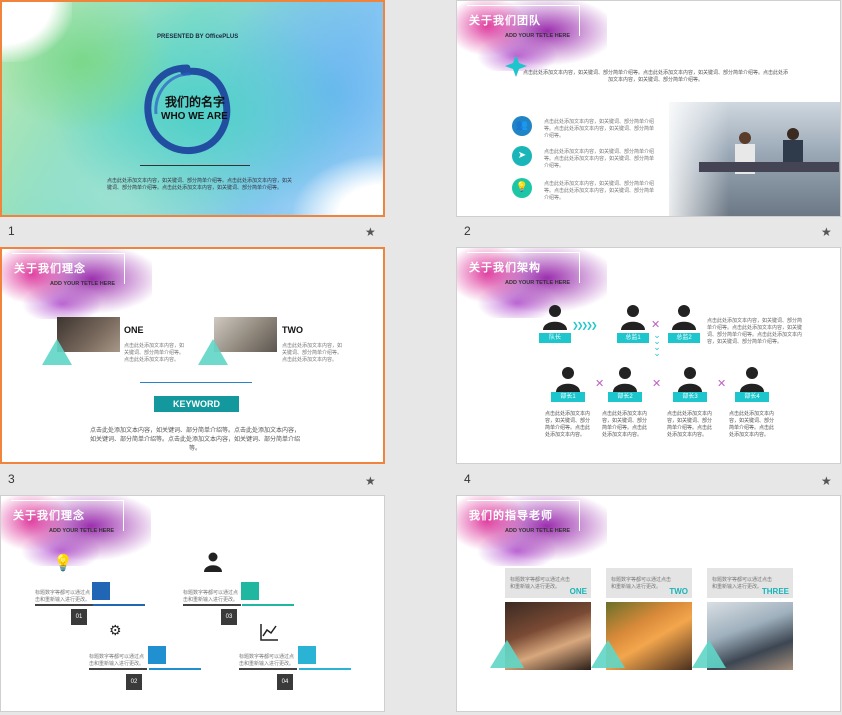 The width and height of the screenshot is (842, 715). What do you see at coordinates (750, 583) in the screenshot?
I see `mentor-card-caption: 标题数字等都可以通过点击和重新输入进行更改。 THREE` at bounding box center [750, 583].